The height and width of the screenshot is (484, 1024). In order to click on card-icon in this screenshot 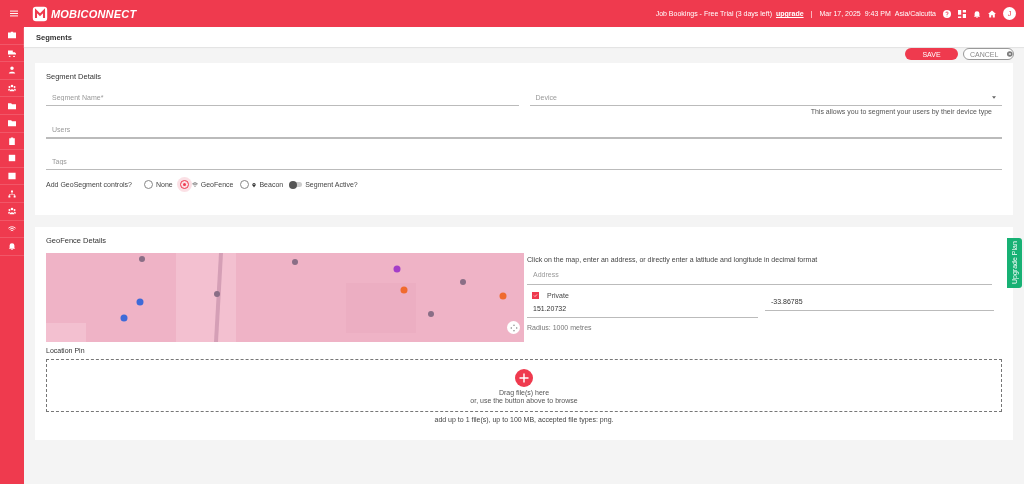, I will do `click(12, 176)`.